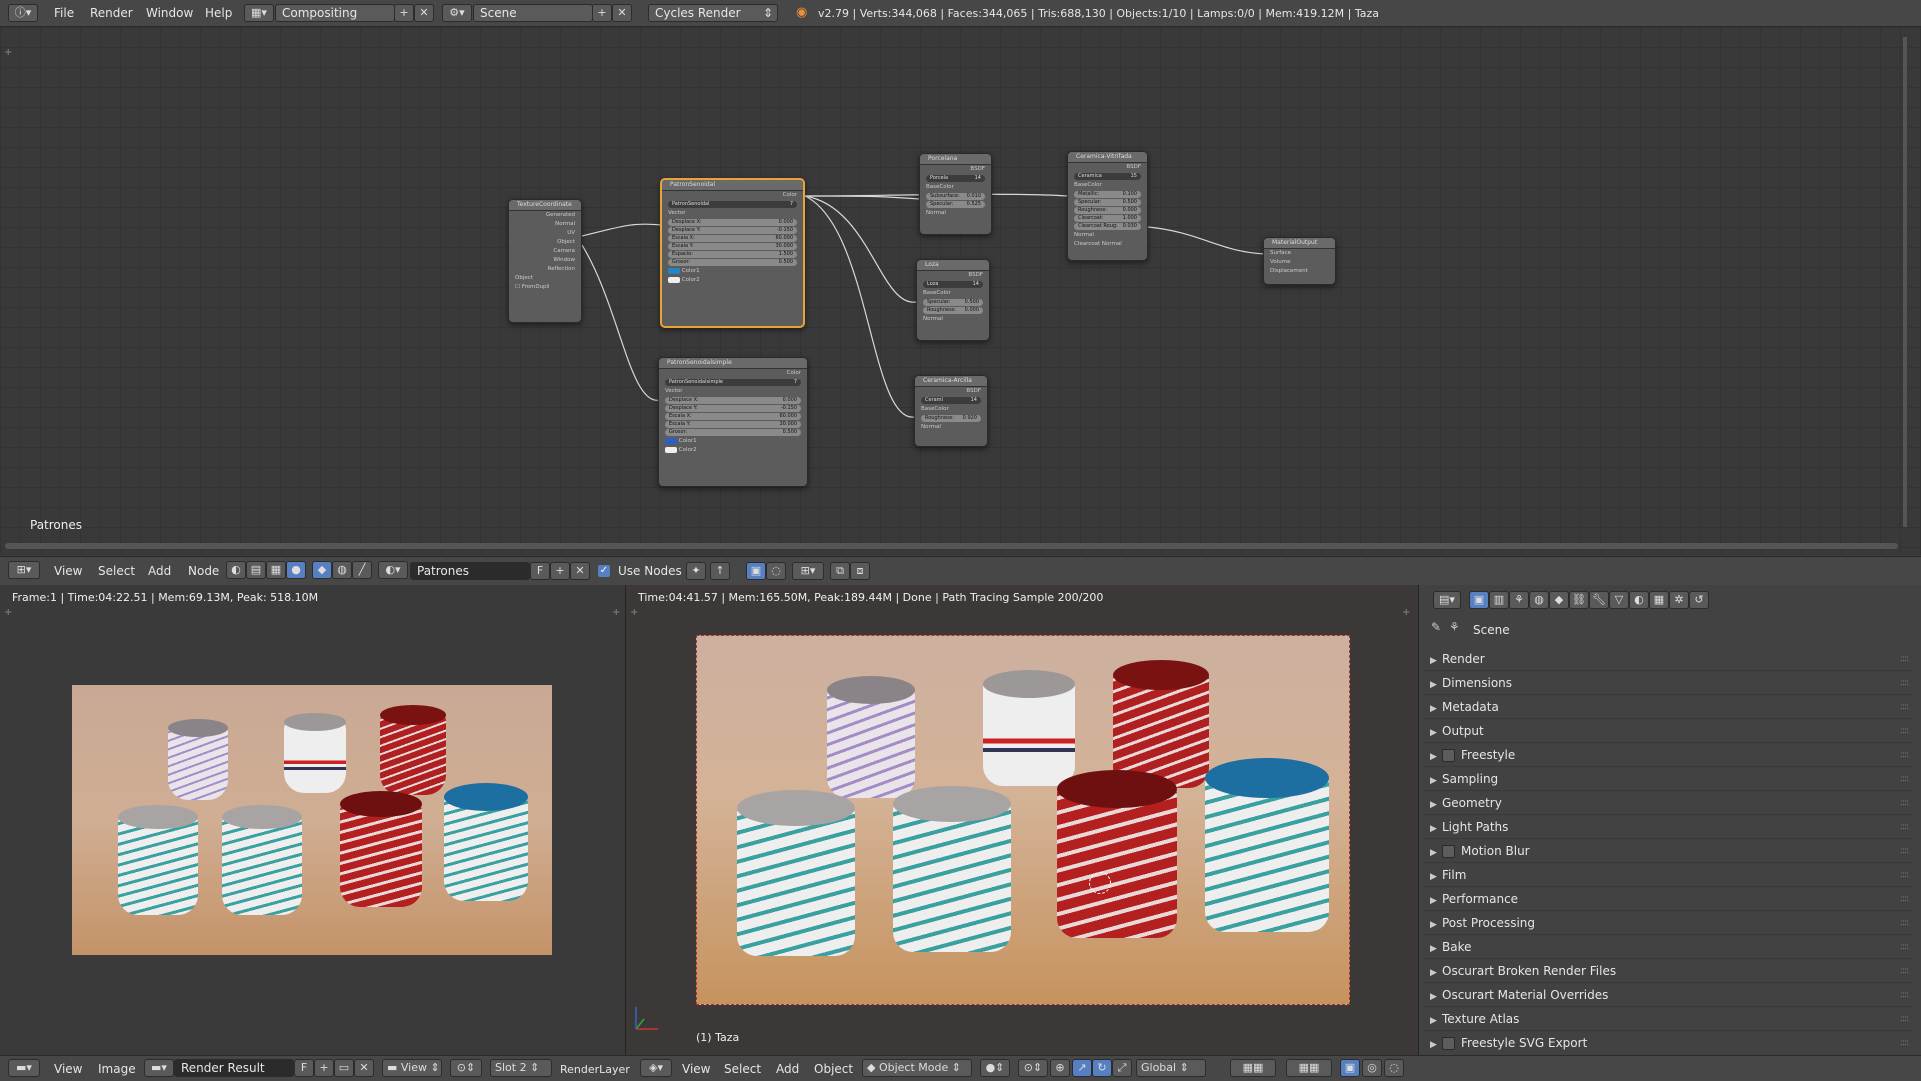 The image size is (1921, 1081). Describe the element at coordinates (1667, 659) in the screenshot. I see `panel-render: ▶ Render::::` at that location.